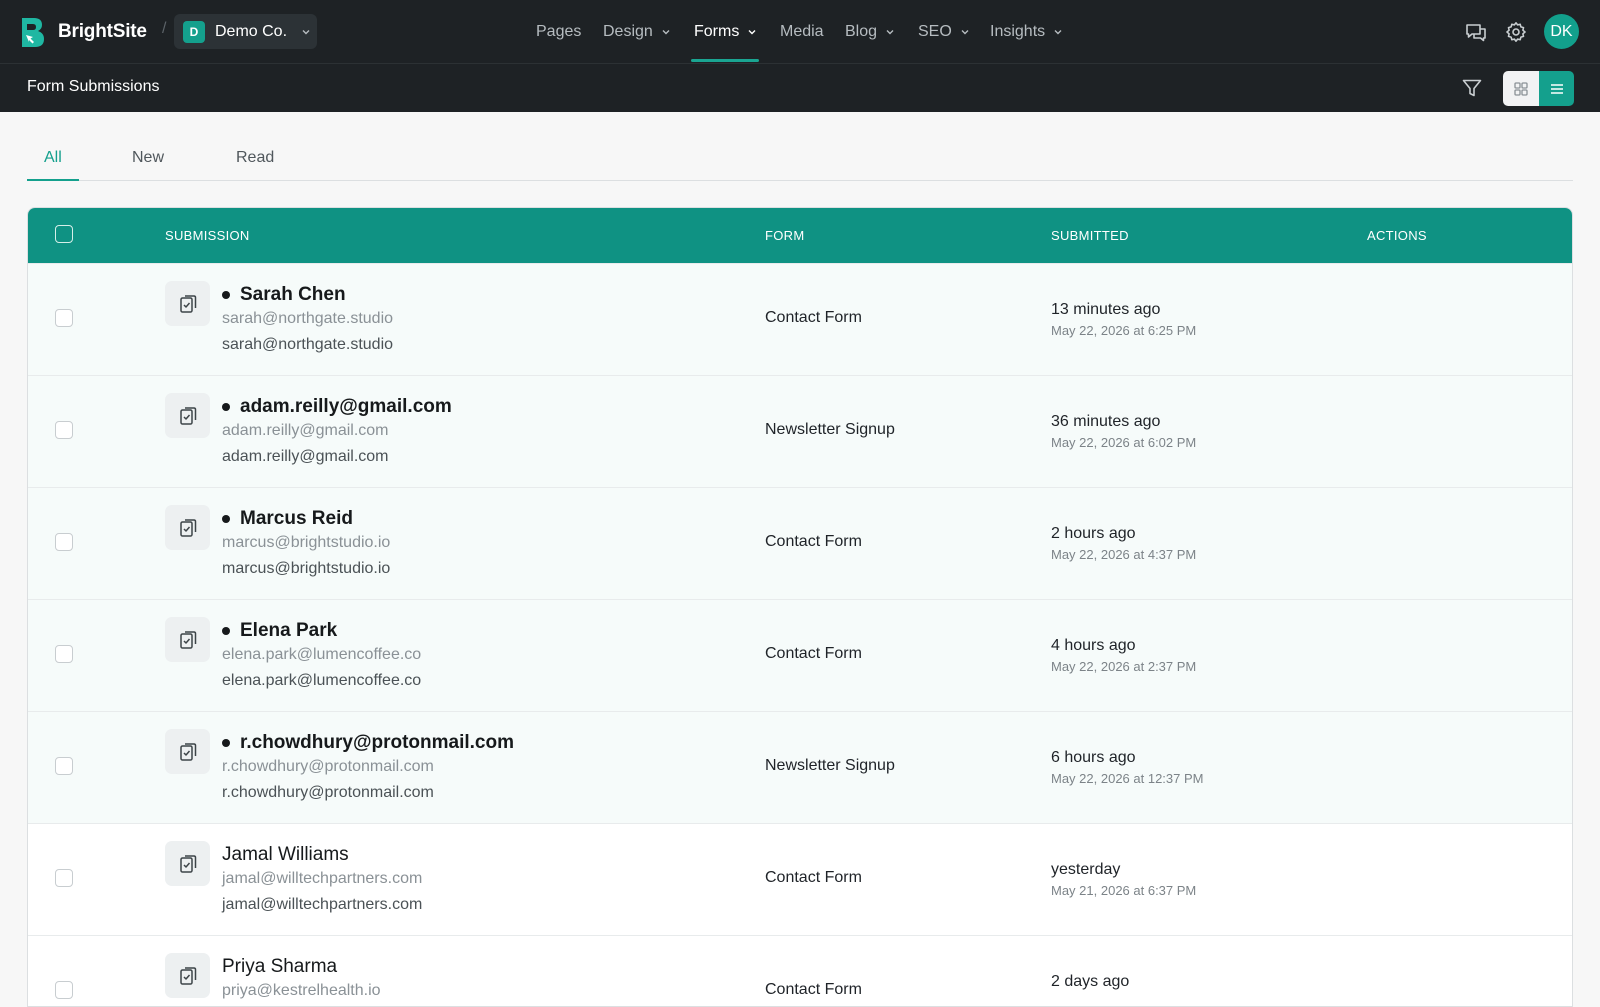  Describe the element at coordinates (289, 630) in the screenshot. I see `submitter-name: Elena Park` at that location.